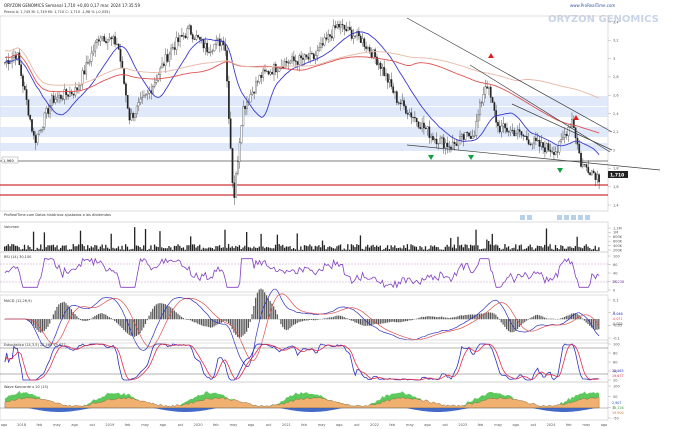 Image resolution: width=680 pixels, height=429 pixels. Describe the element at coordinates (128, 425) in the screenshot. I see `time-axis-label: feb` at that location.